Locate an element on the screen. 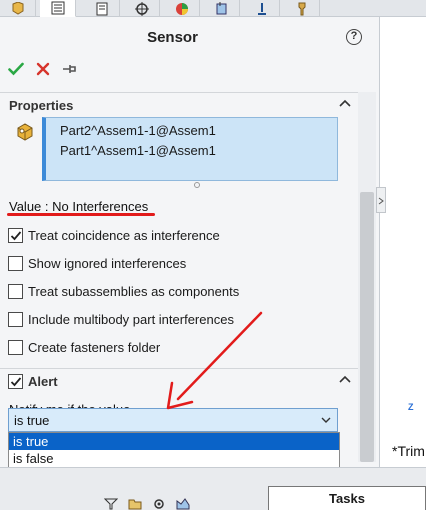 The width and height of the screenshot is (426, 510). simulation-manager-icon is located at coordinates (261, 8).